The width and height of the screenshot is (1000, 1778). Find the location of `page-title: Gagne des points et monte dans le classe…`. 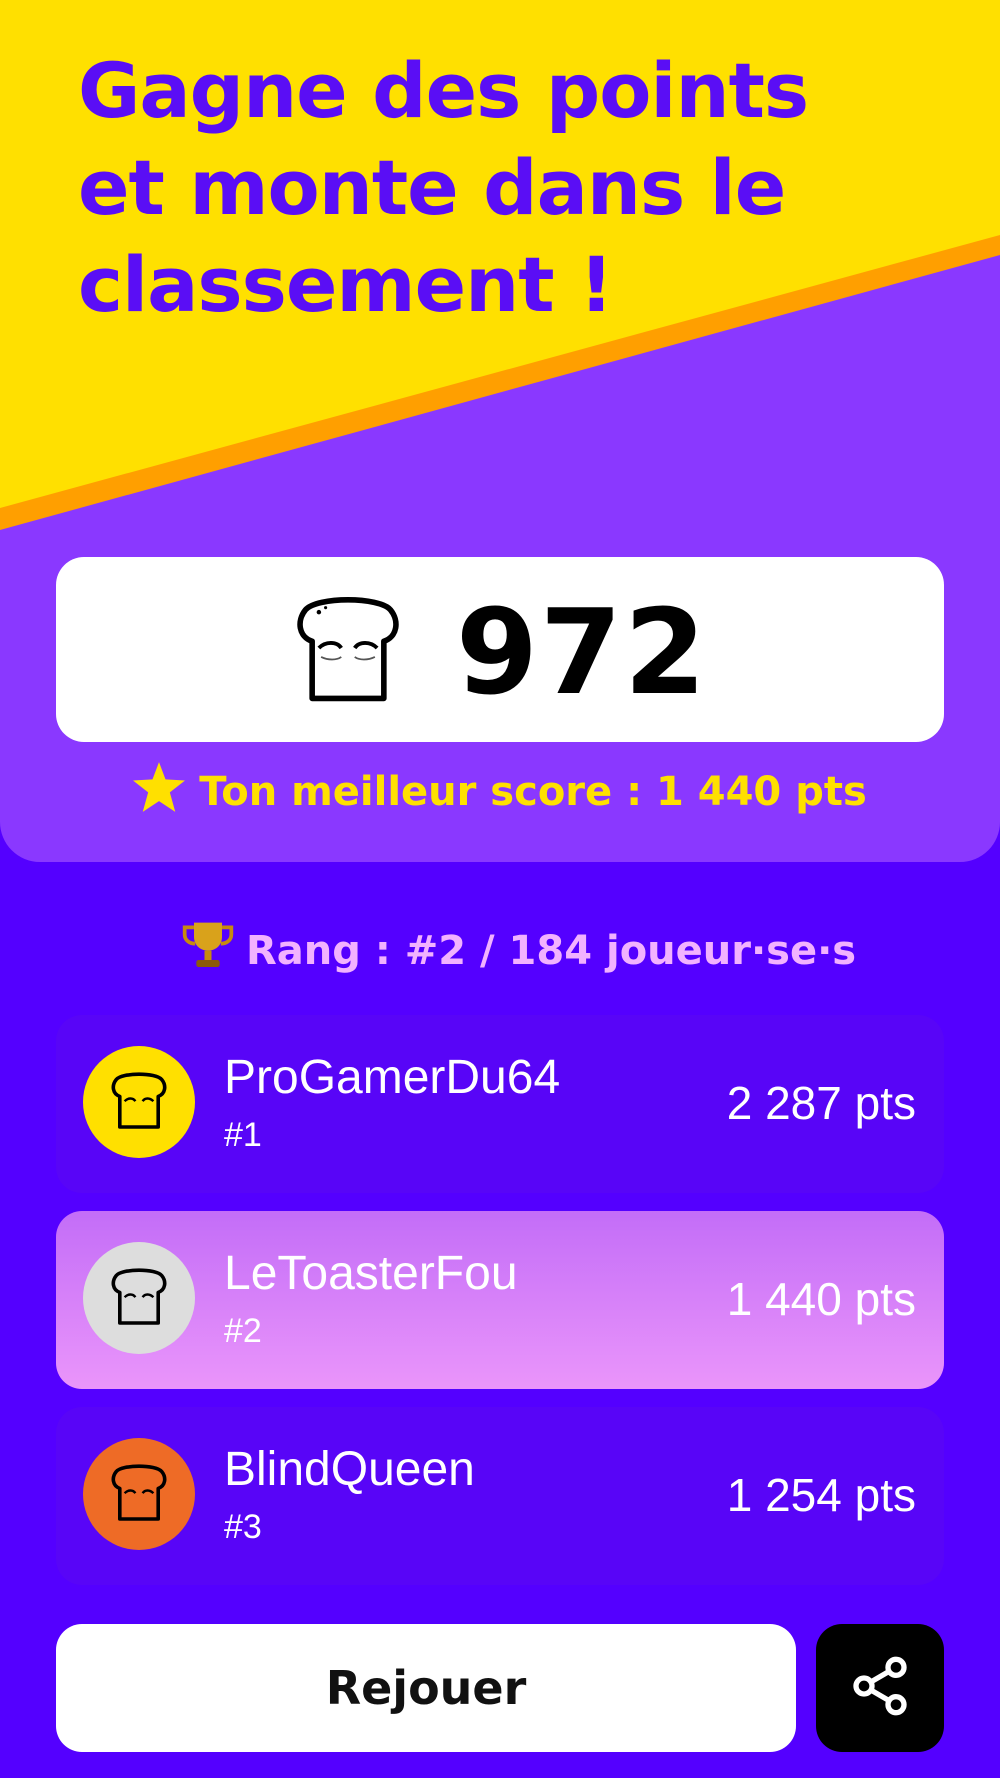

page-title: Gagne des points et monte dans le classe… is located at coordinates (528, 187).